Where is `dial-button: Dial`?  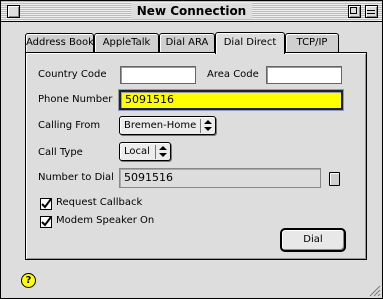
dial-button: Dial is located at coordinates (313, 240).